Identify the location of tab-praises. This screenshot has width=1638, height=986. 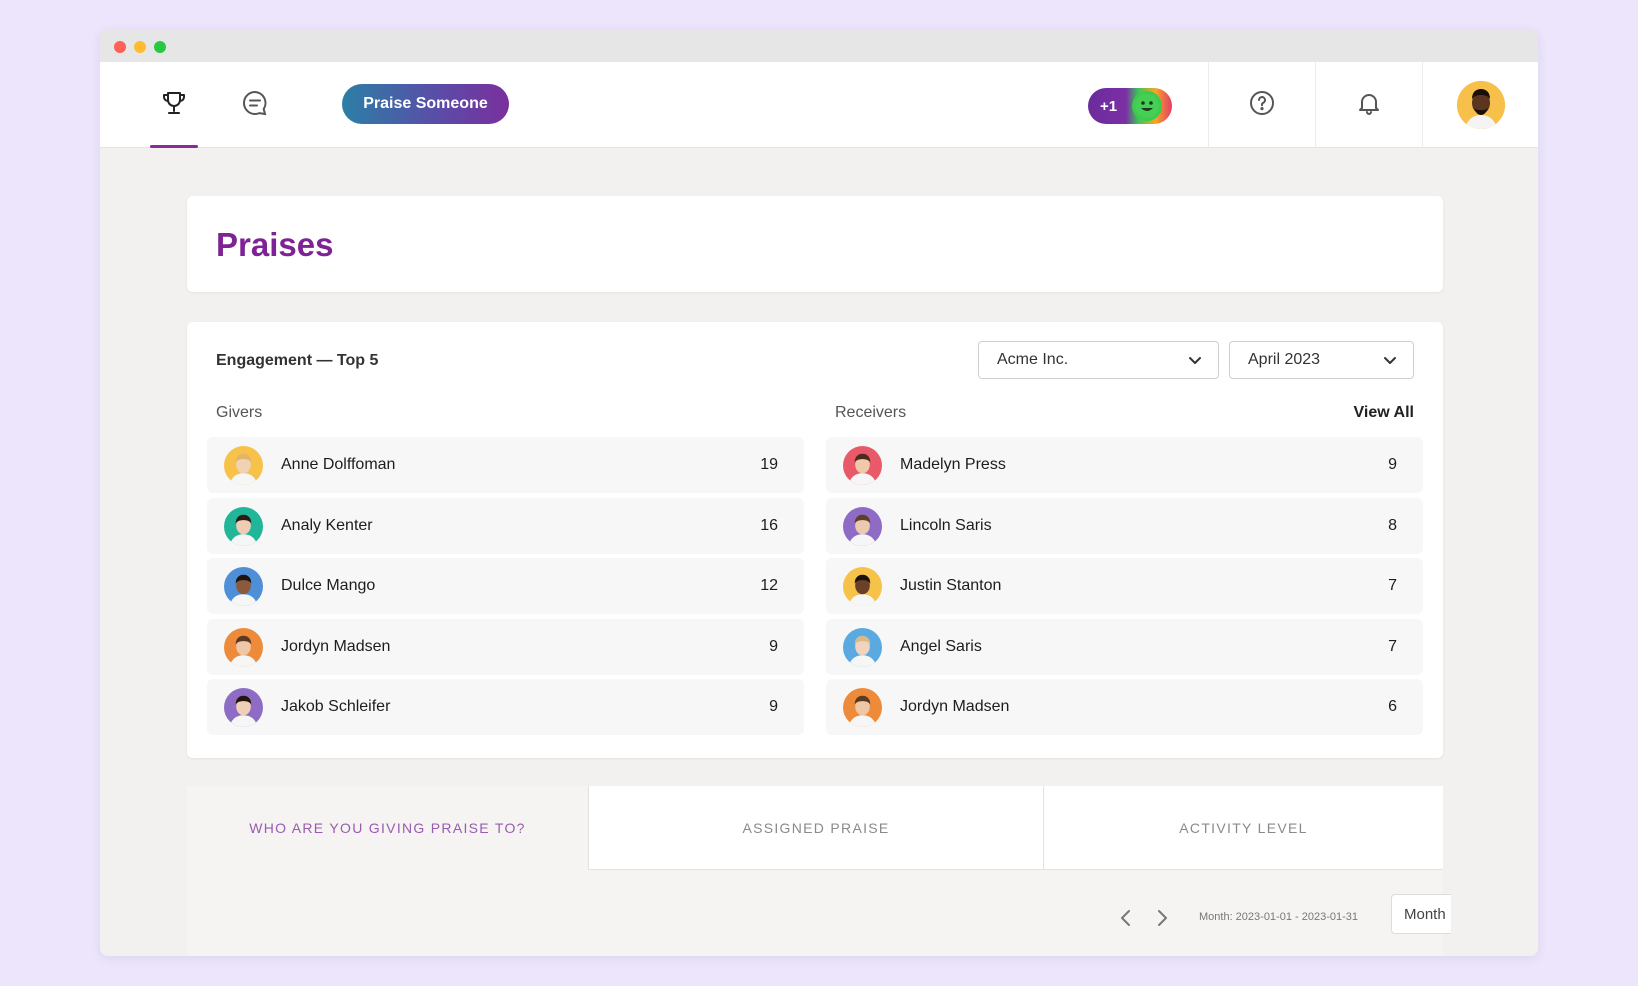
(174, 105).